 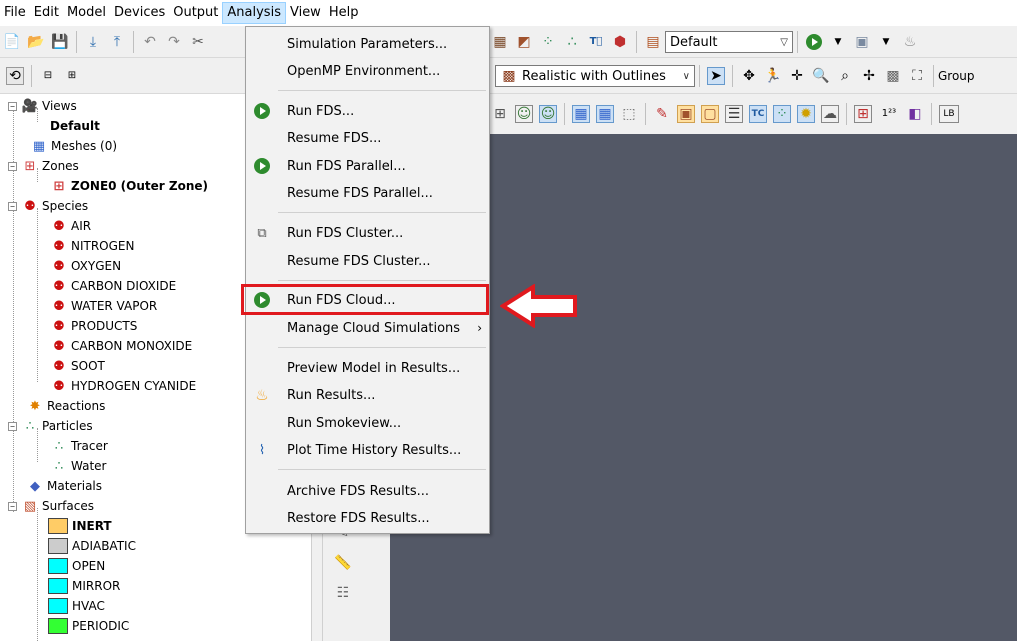 What do you see at coordinates (863, 114) in the screenshot?
I see `zone-toggle-icon: ⊞` at bounding box center [863, 114].